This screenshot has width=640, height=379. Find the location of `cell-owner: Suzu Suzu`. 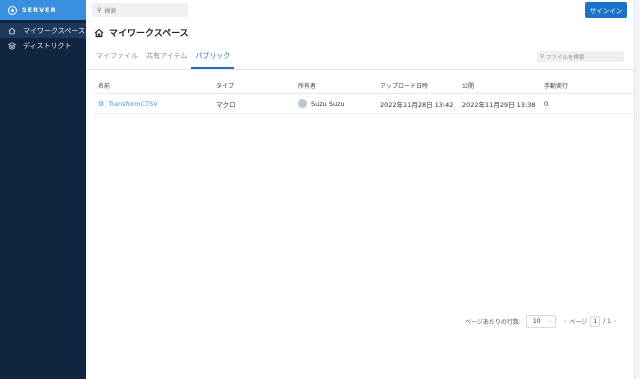

cell-owner: Suzu Suzu is located at coordinates (339, 103).